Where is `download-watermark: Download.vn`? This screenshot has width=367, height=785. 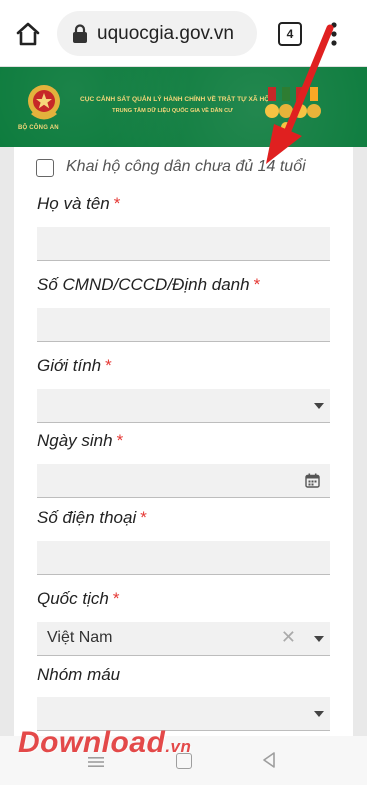 download-watermark: Download.vn is located at coordinates (104, 743).